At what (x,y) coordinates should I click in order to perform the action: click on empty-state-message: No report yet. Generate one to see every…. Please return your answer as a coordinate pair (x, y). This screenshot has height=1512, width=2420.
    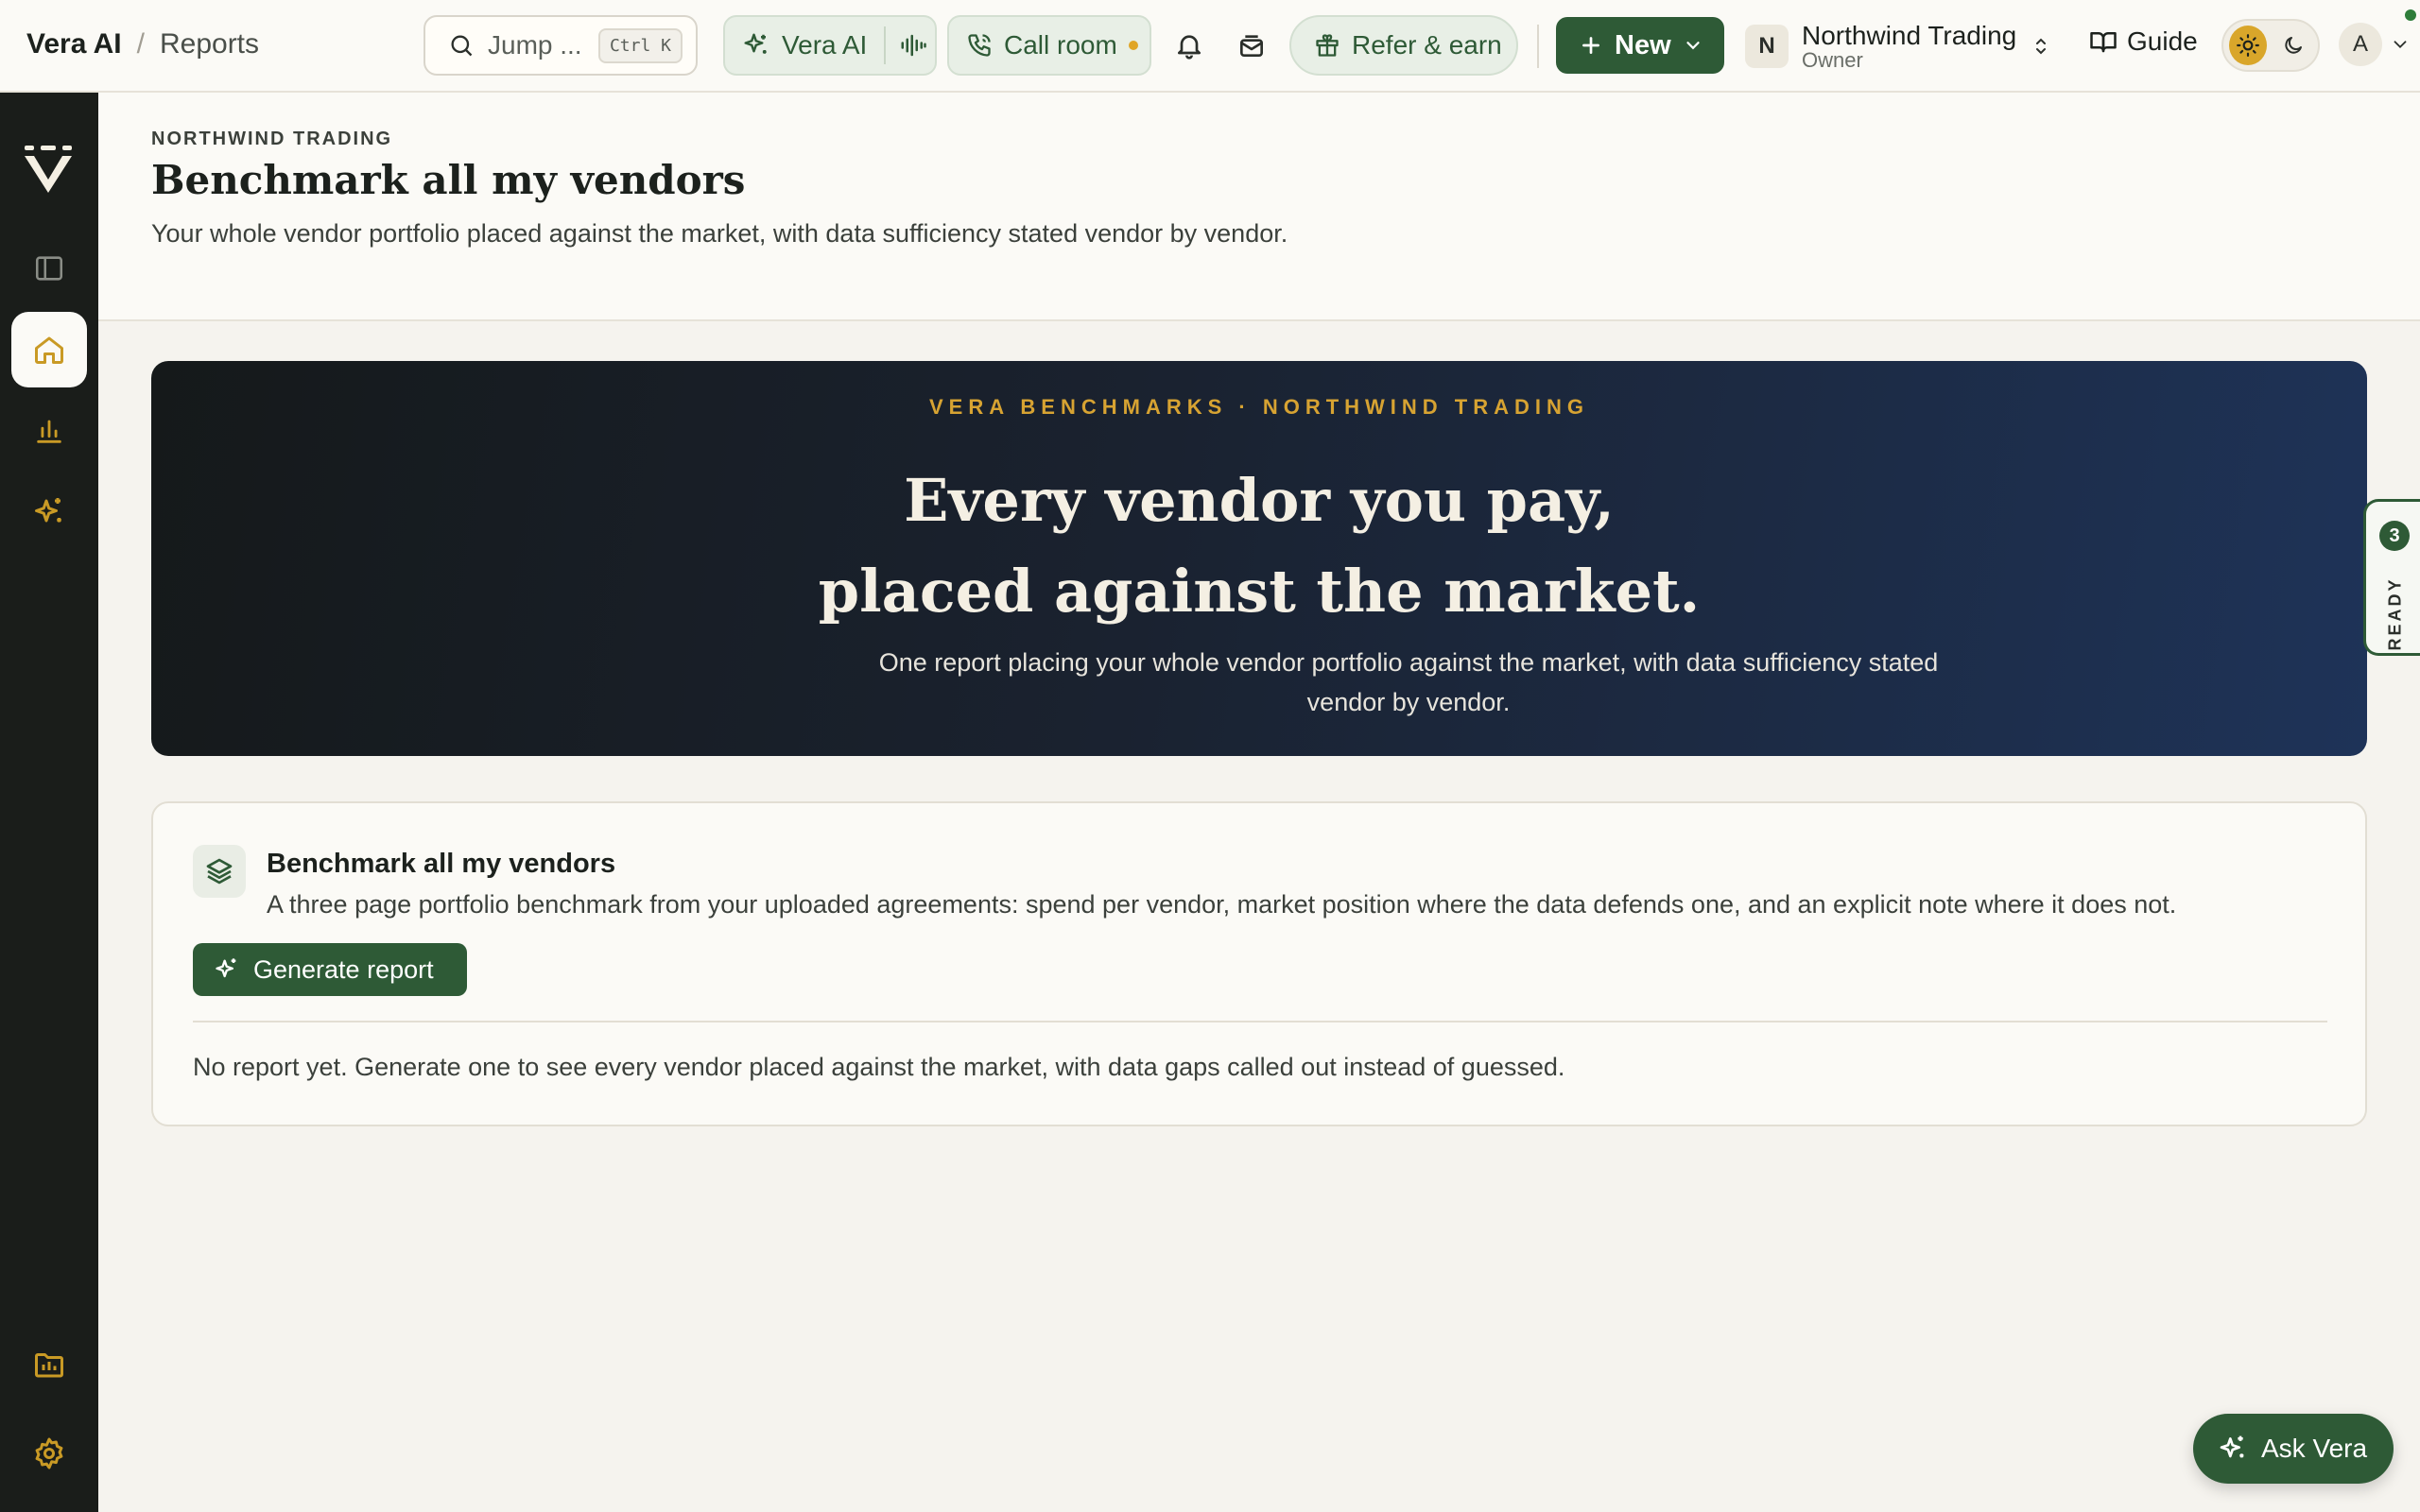
    Looking at the image, I should click on (879, 1067).